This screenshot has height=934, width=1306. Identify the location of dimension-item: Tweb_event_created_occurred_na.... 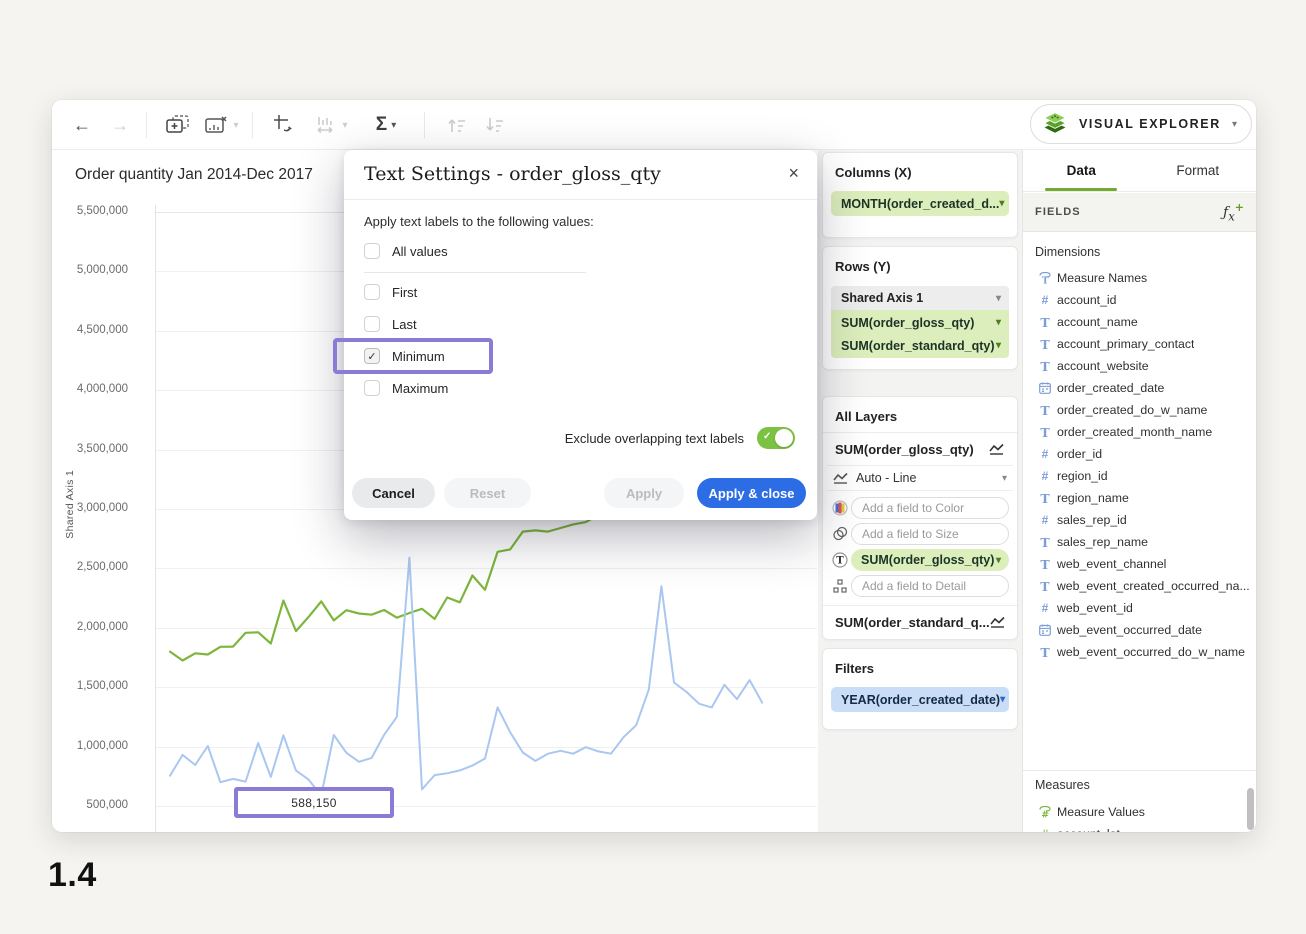
(1142, 586).